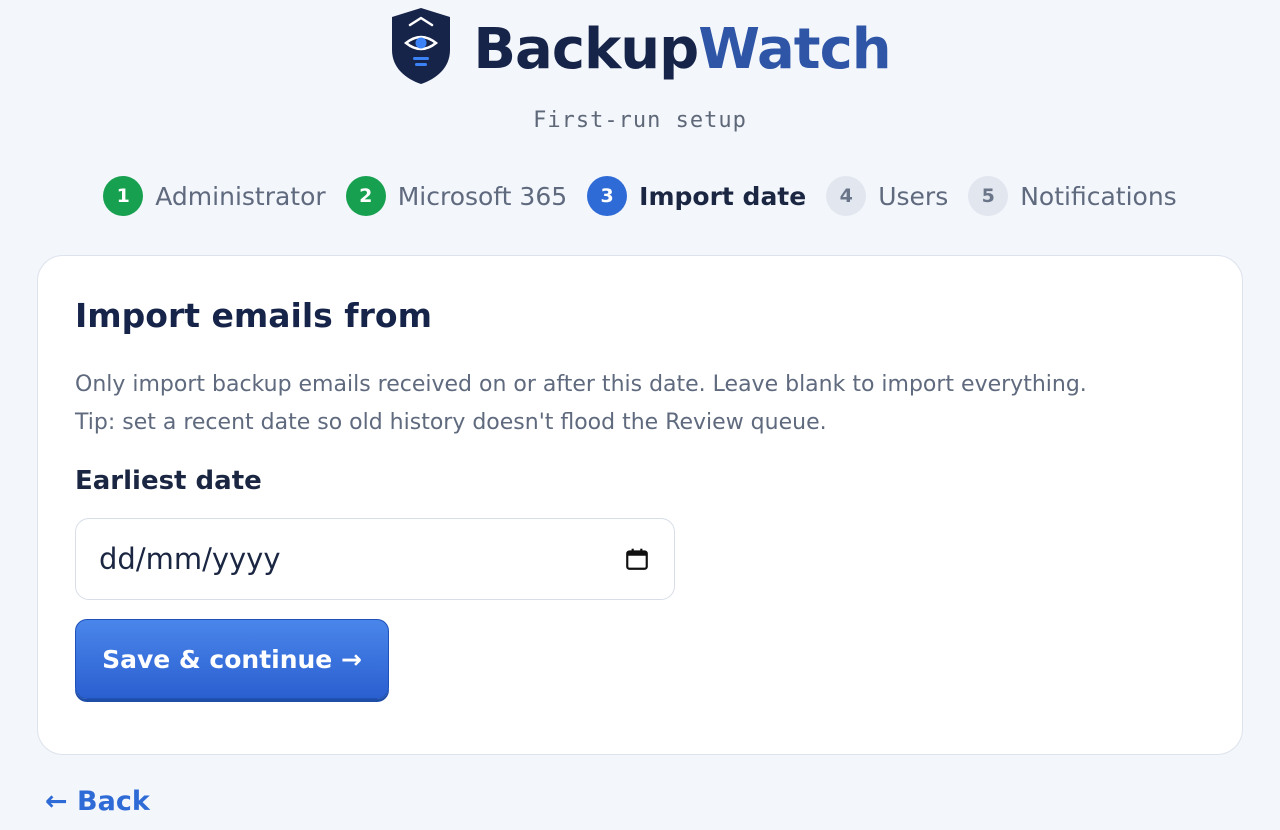  What do you see at coordinates (913, 196) in the screenshot?
I see `step-label: Users` at bounding box center [913, 196].